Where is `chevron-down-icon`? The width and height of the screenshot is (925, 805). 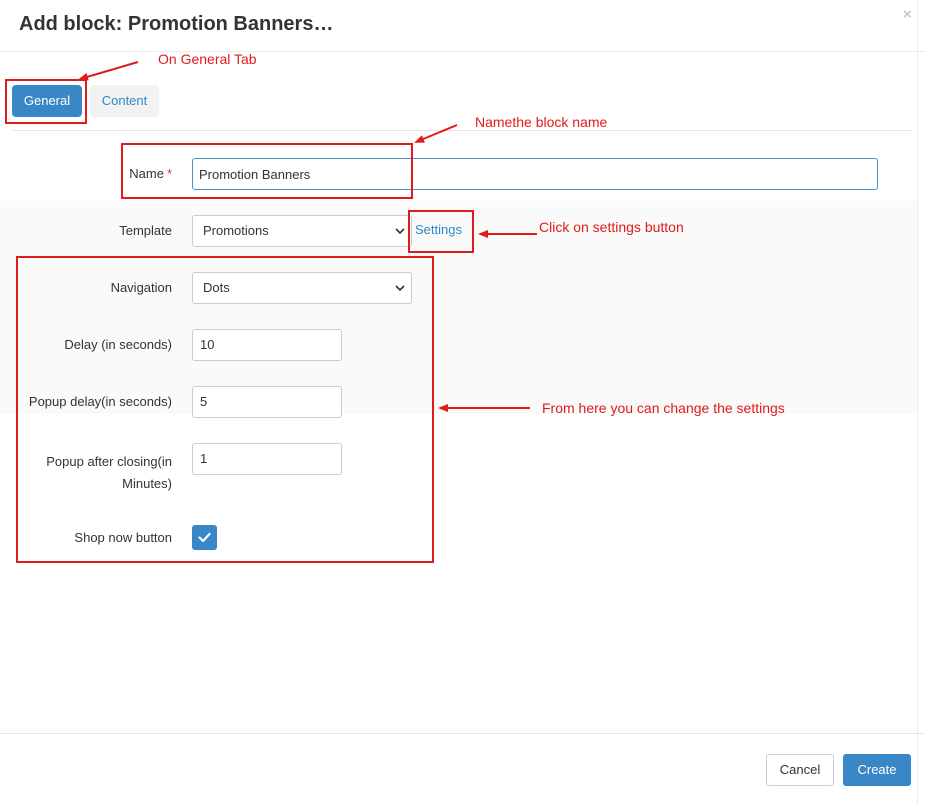 chevron-down-icon is located at coordinates (400, 231).